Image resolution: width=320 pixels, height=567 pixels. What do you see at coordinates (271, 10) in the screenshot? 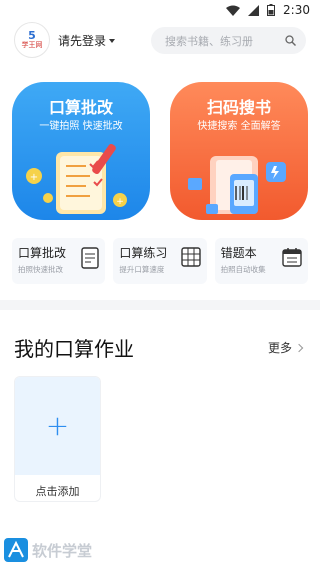
I see `battery-icon` at bounding box center [271, 10].